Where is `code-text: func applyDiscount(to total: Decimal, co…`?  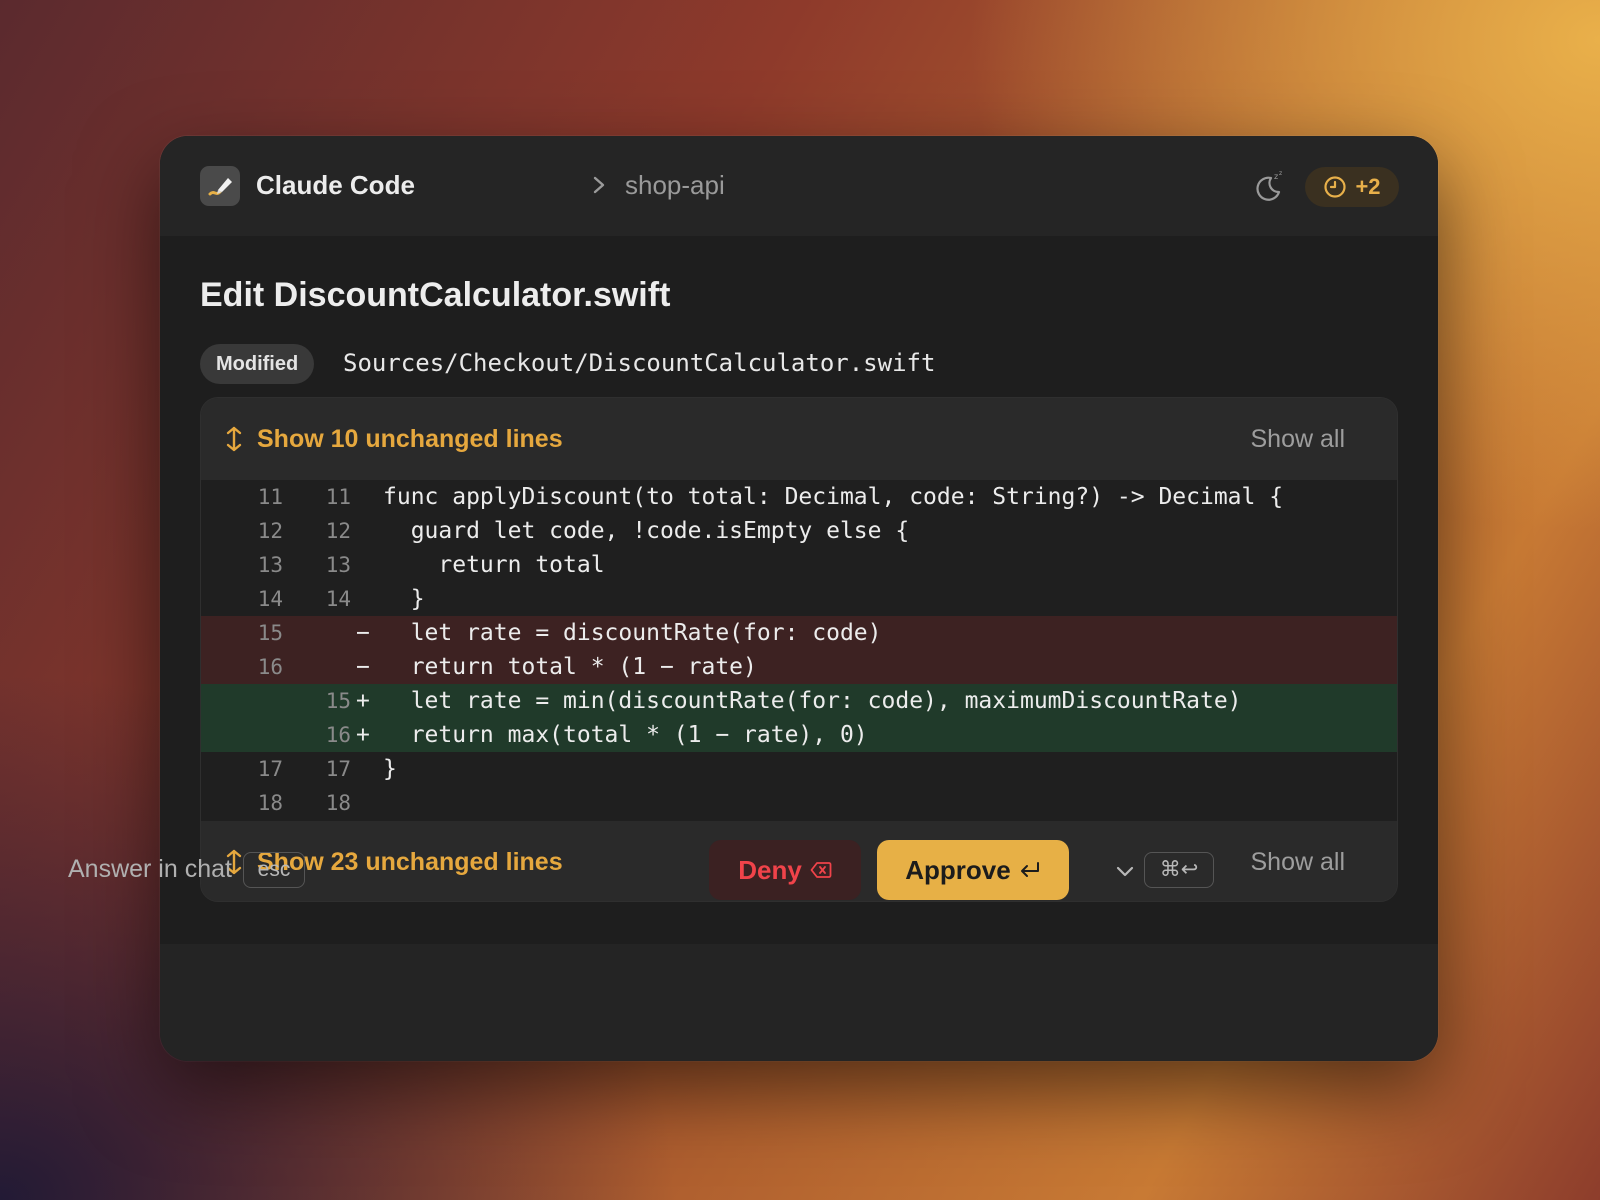
code-text: func applyDiscount(to total: Decimal, co… is located at coordinates (833, 497).